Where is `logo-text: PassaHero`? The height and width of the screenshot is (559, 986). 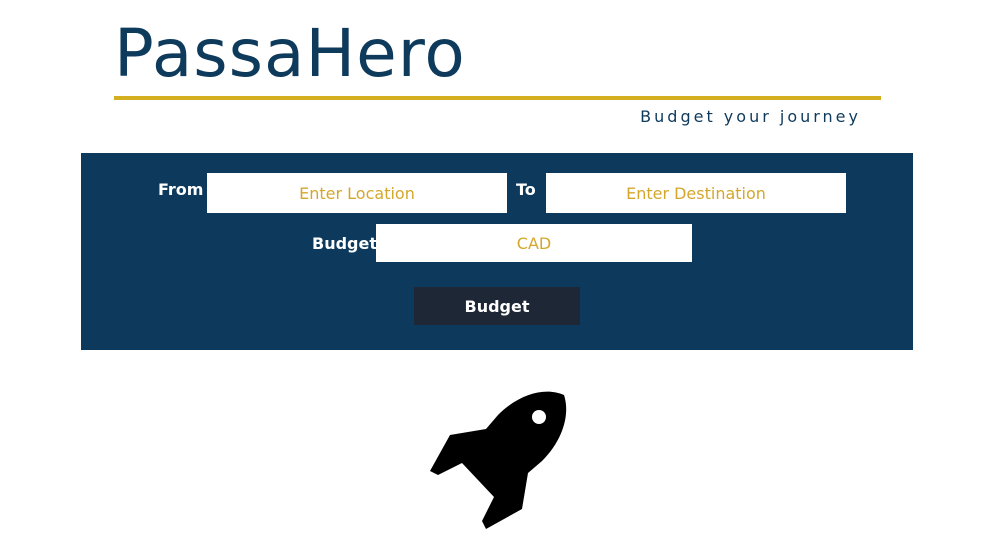 logo-text: PassaHero is located at coordinates (290, 53).